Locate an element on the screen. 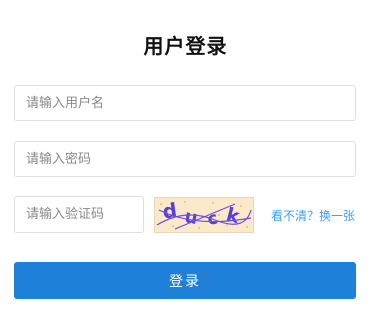  captcha-char: u is located at coordinates (191, 217).